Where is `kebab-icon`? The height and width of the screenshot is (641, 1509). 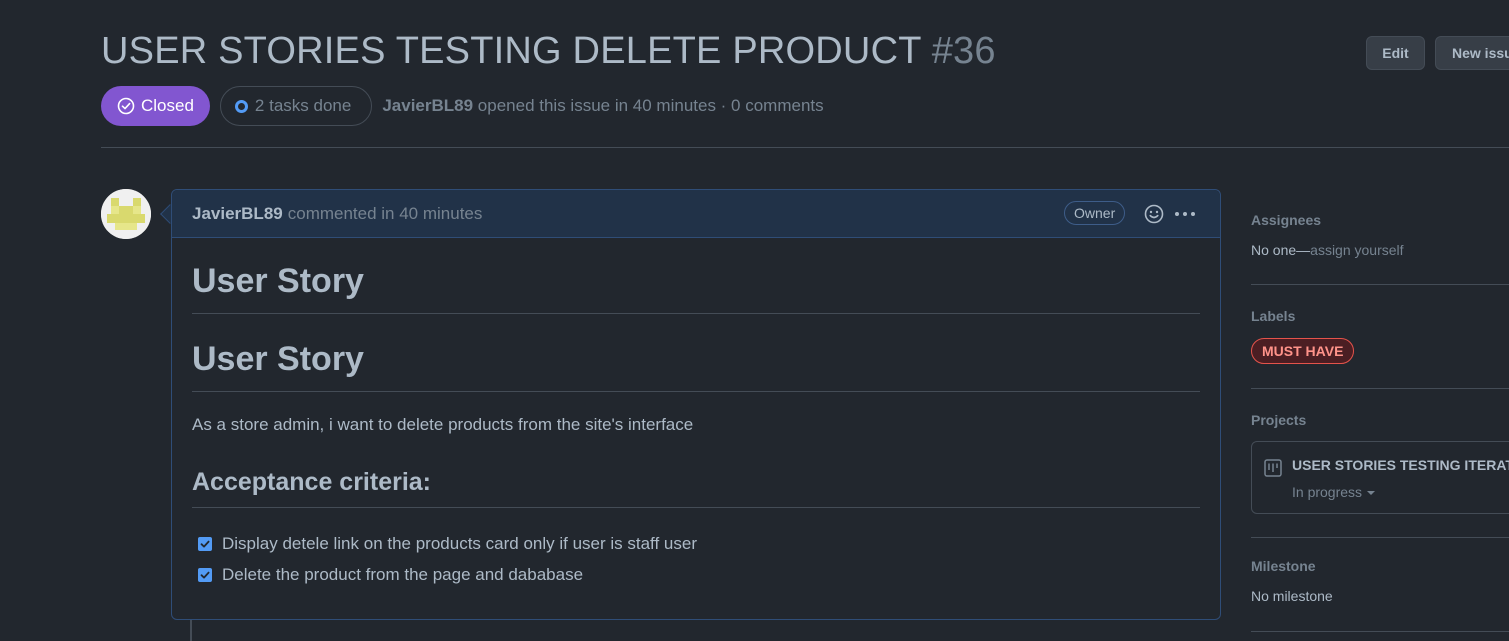 kebab-icon is located at coordinates (1185, 214).